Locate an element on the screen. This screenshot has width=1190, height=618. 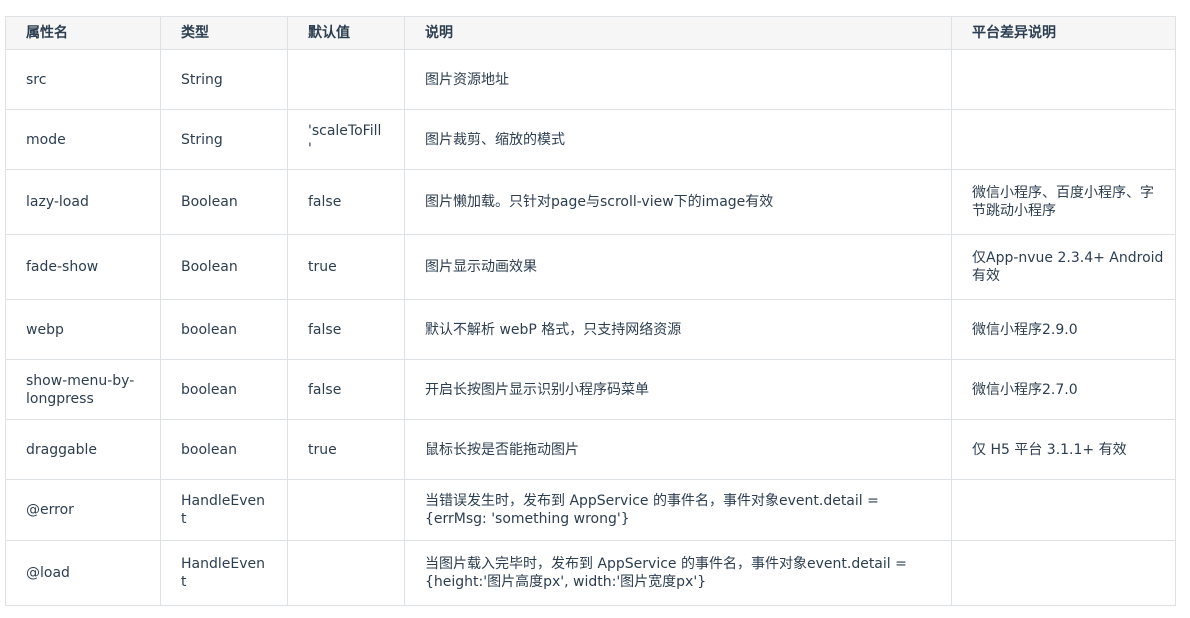
cell-name: @load is located at coordinates (83, 573).